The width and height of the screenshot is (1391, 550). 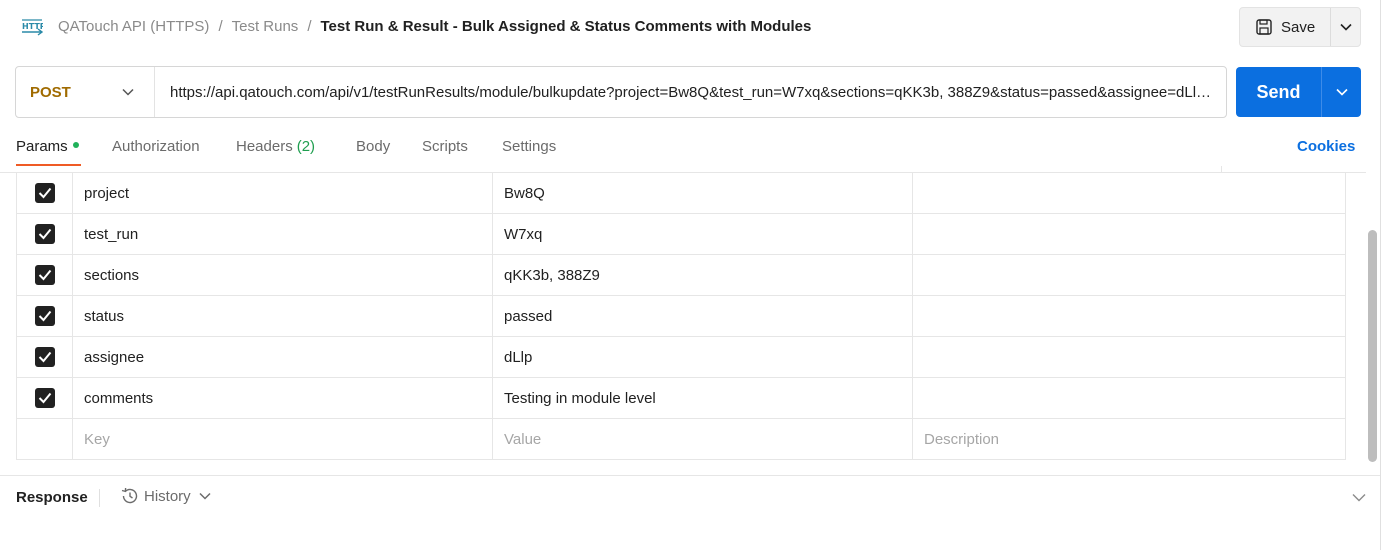 I want to click on response-label: Response, so click(x=52, y=497).